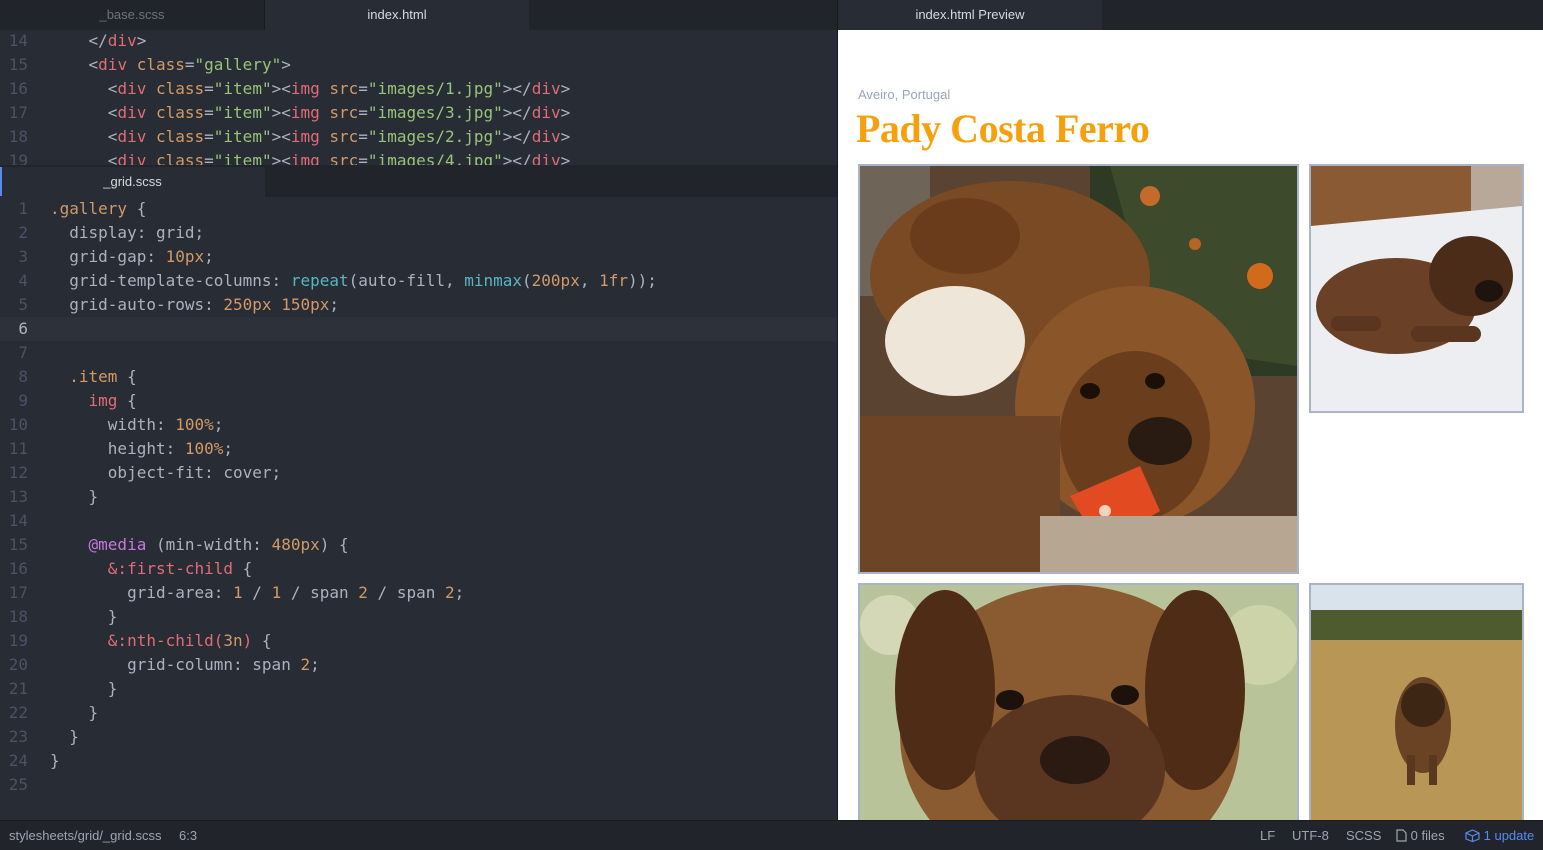 This screenshot has height=850, width=1543. What do you see at coordinates (18, 760) in the screenshot?
I see `line-number: 24` at bounding box center [18, 760].